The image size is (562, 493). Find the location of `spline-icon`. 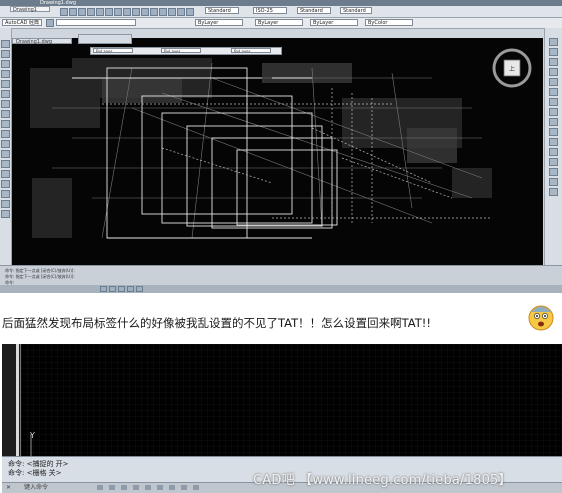

spline-icon is located at coordinates (5, 124).